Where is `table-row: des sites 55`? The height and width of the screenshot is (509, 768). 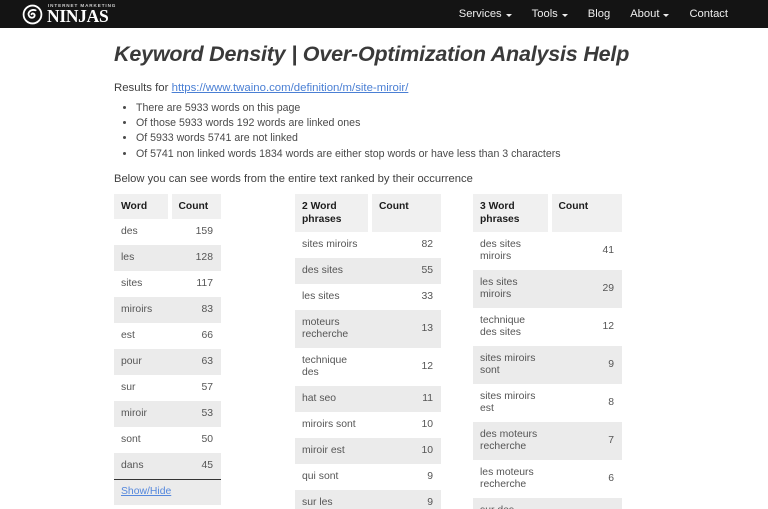 table-row: des sites 55 is located at coordinates (368, 270).